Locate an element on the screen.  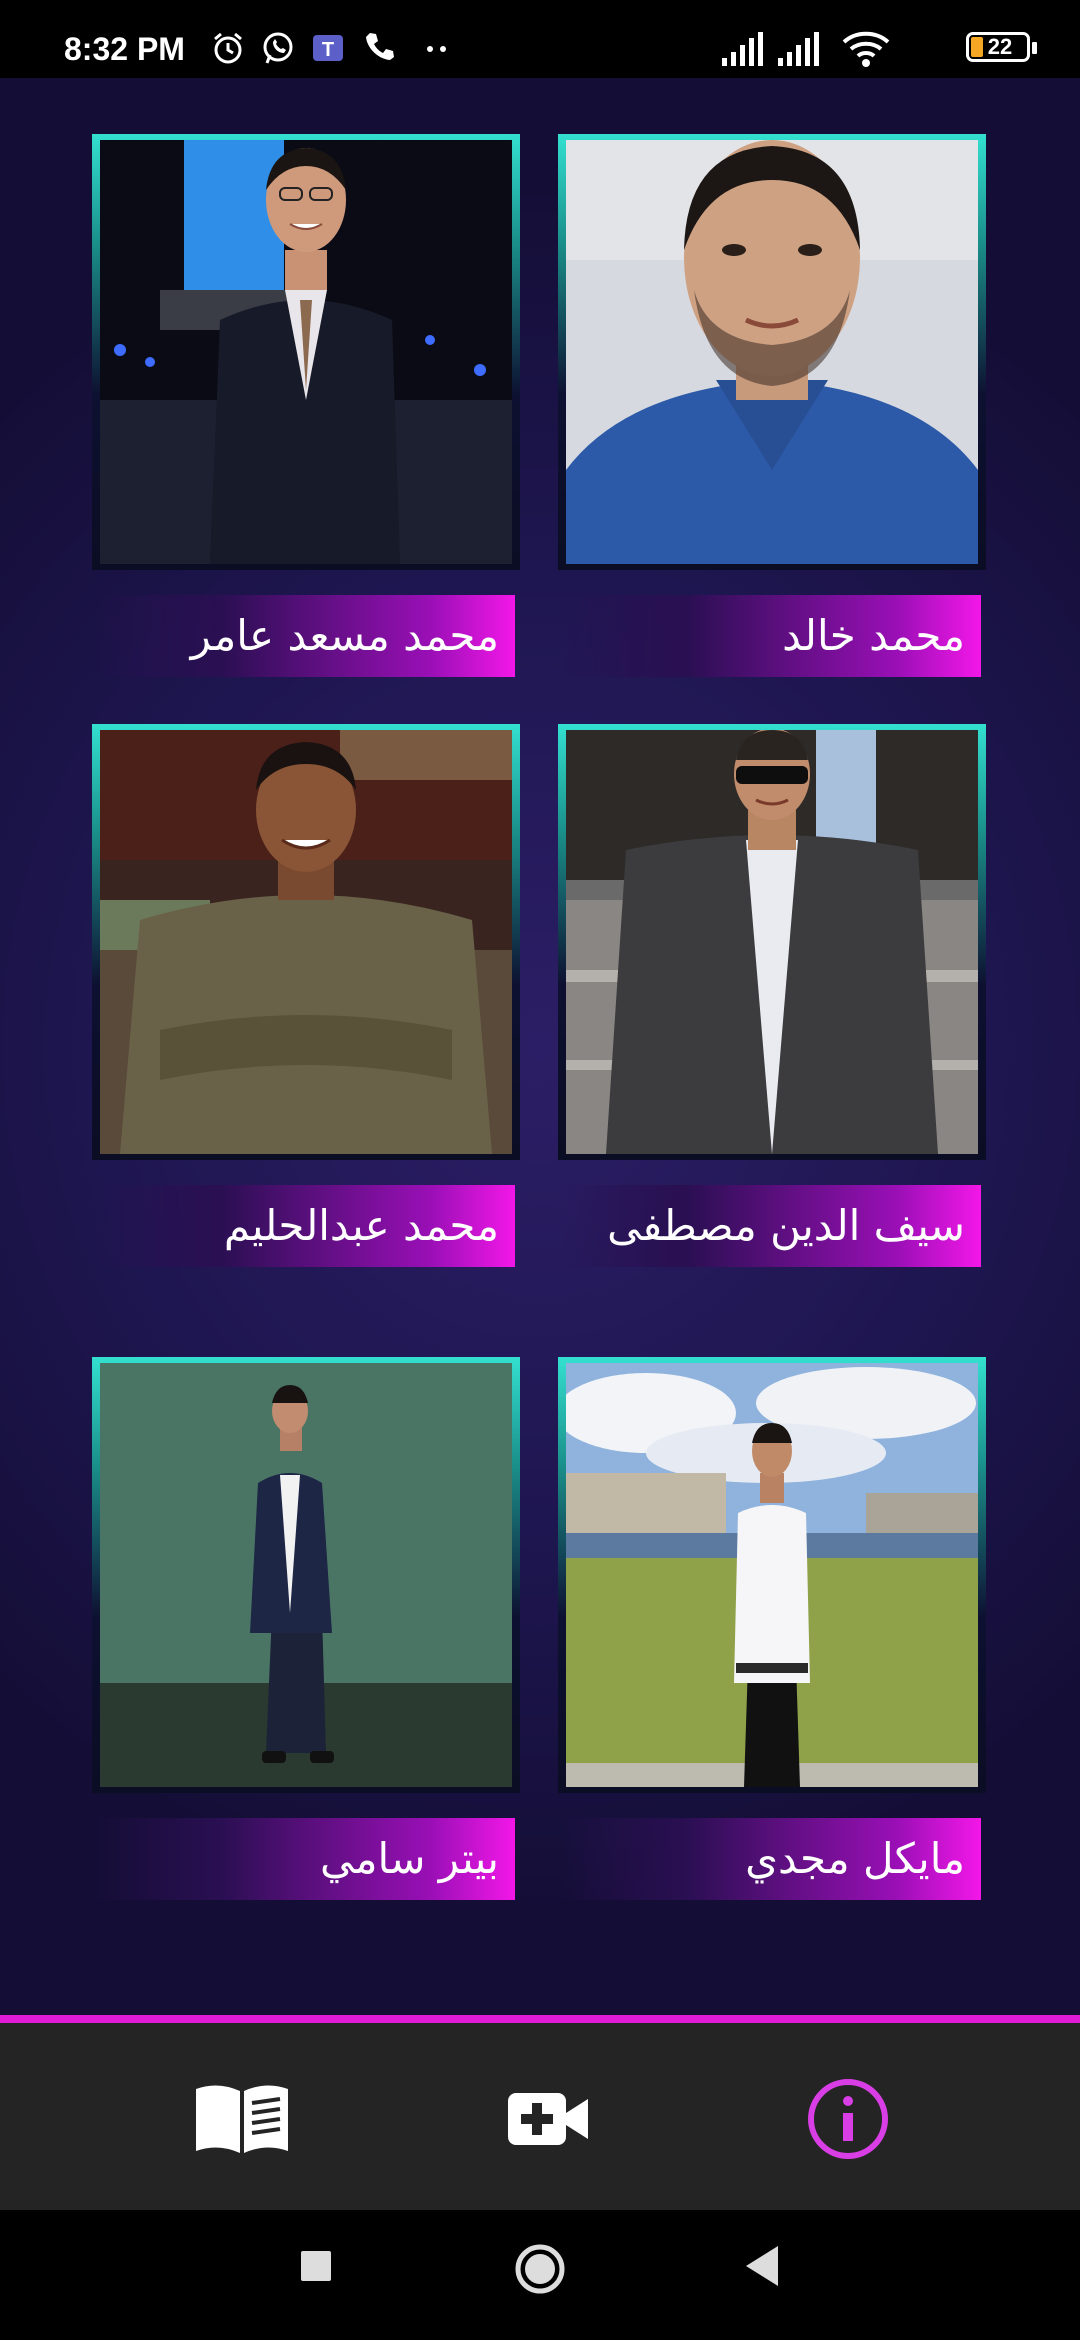
alarm-icon is located at coordinates (228, 48).